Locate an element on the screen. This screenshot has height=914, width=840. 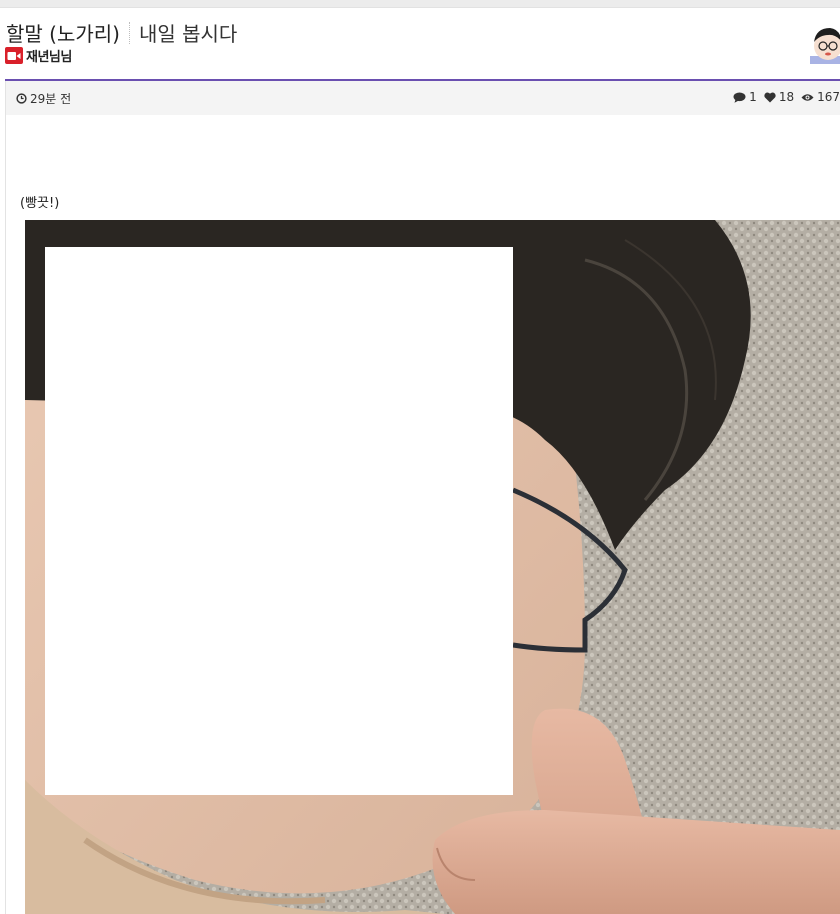
author-row: 재년님님 is located at coordinates (38, 55).